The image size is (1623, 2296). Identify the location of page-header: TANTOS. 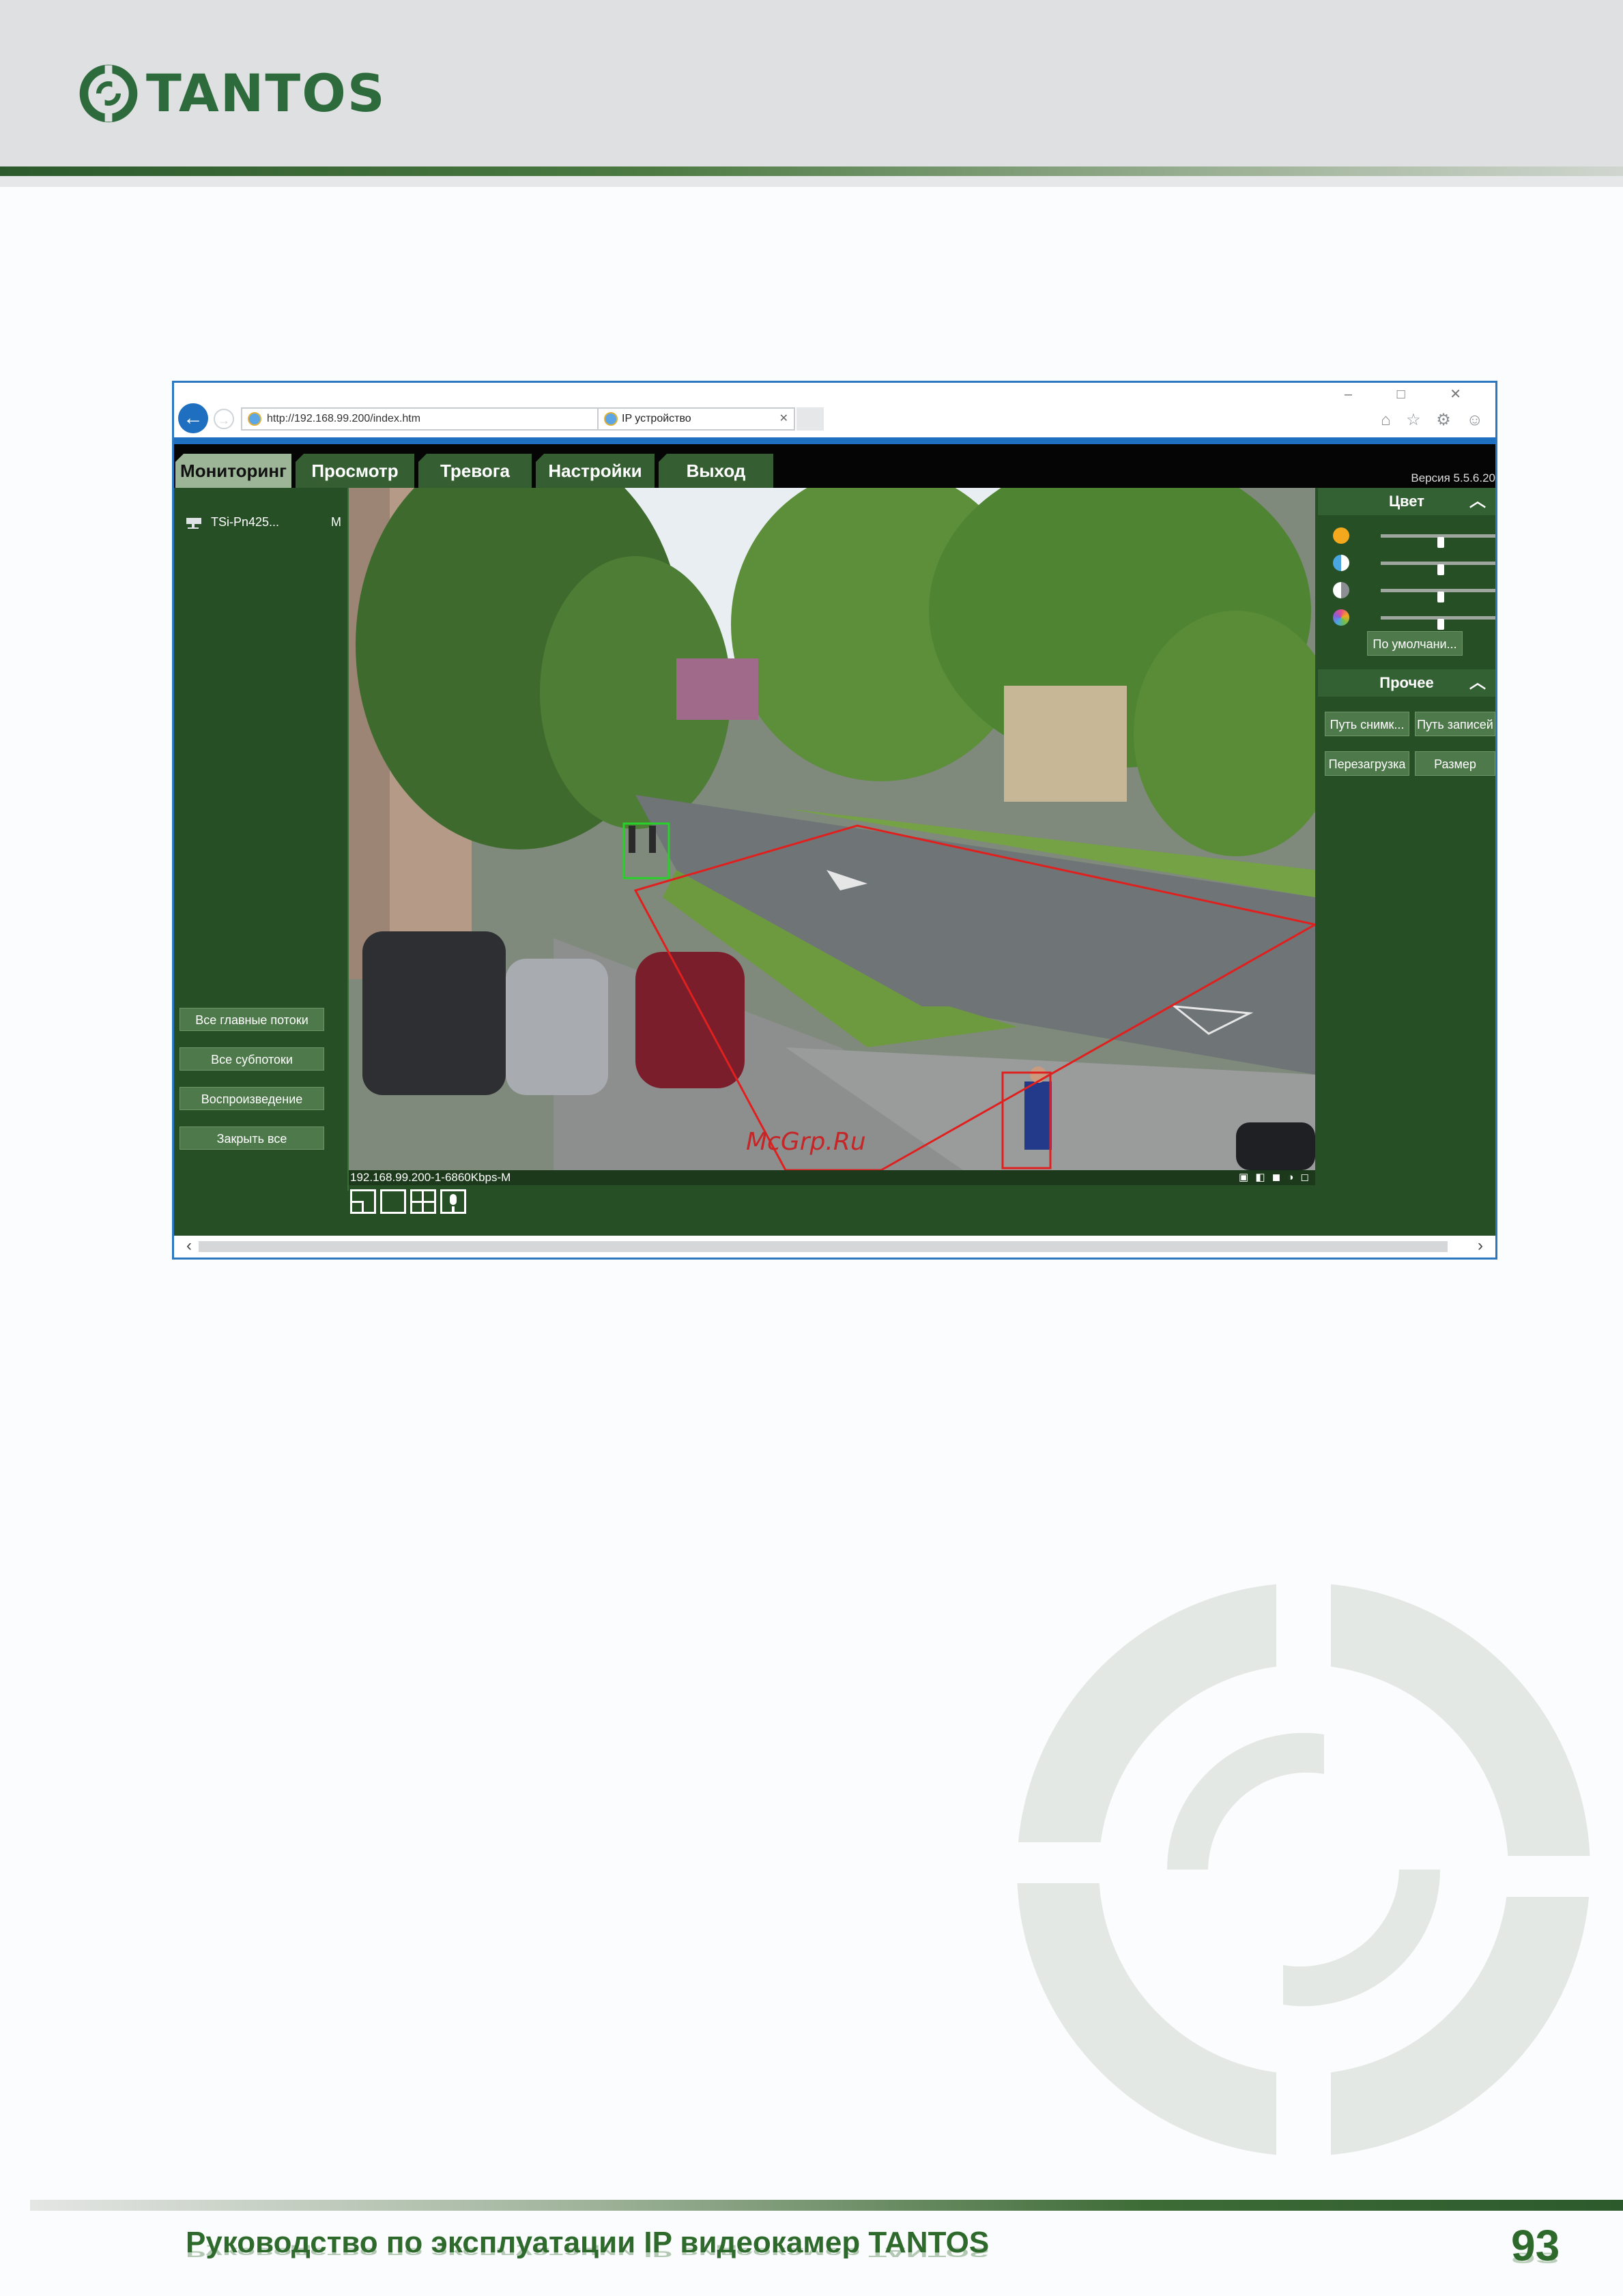
(811, 83).